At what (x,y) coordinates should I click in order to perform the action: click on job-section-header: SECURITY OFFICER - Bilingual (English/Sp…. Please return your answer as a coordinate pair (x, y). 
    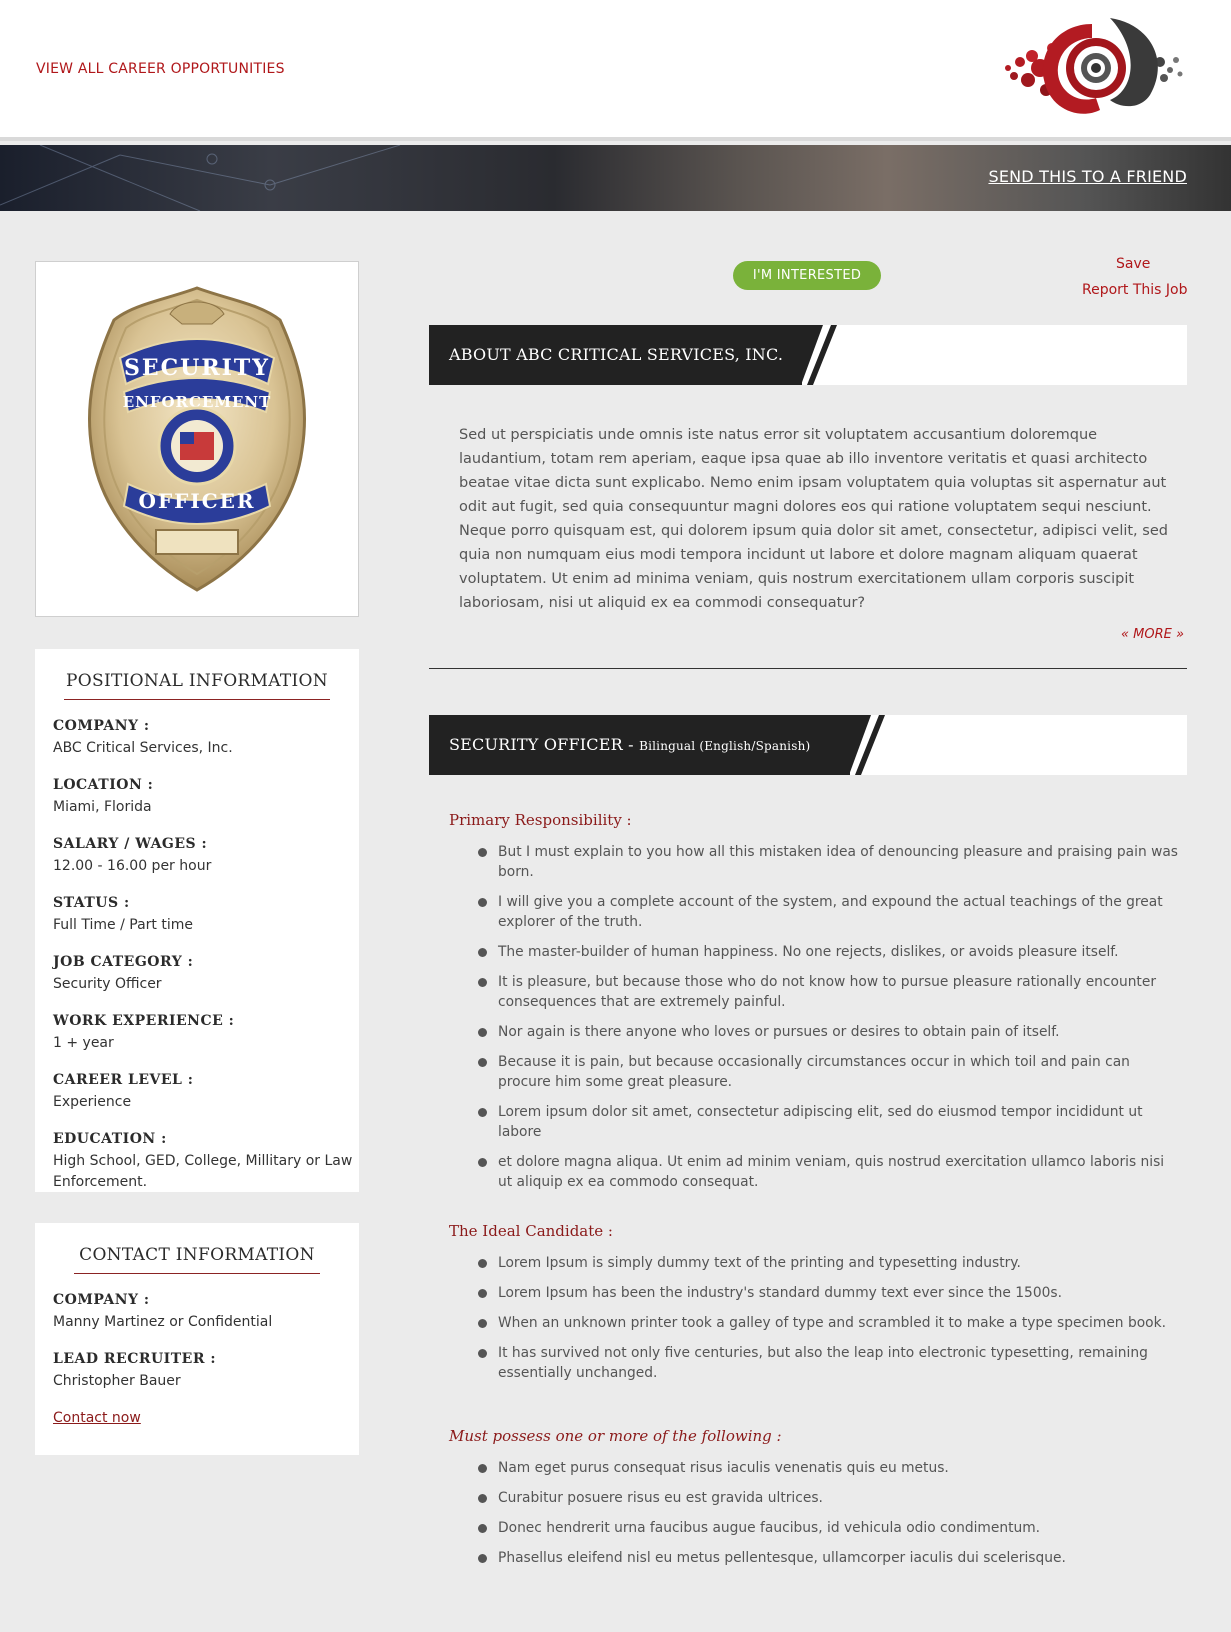
    Looking at the image, I should click on (808, 745).